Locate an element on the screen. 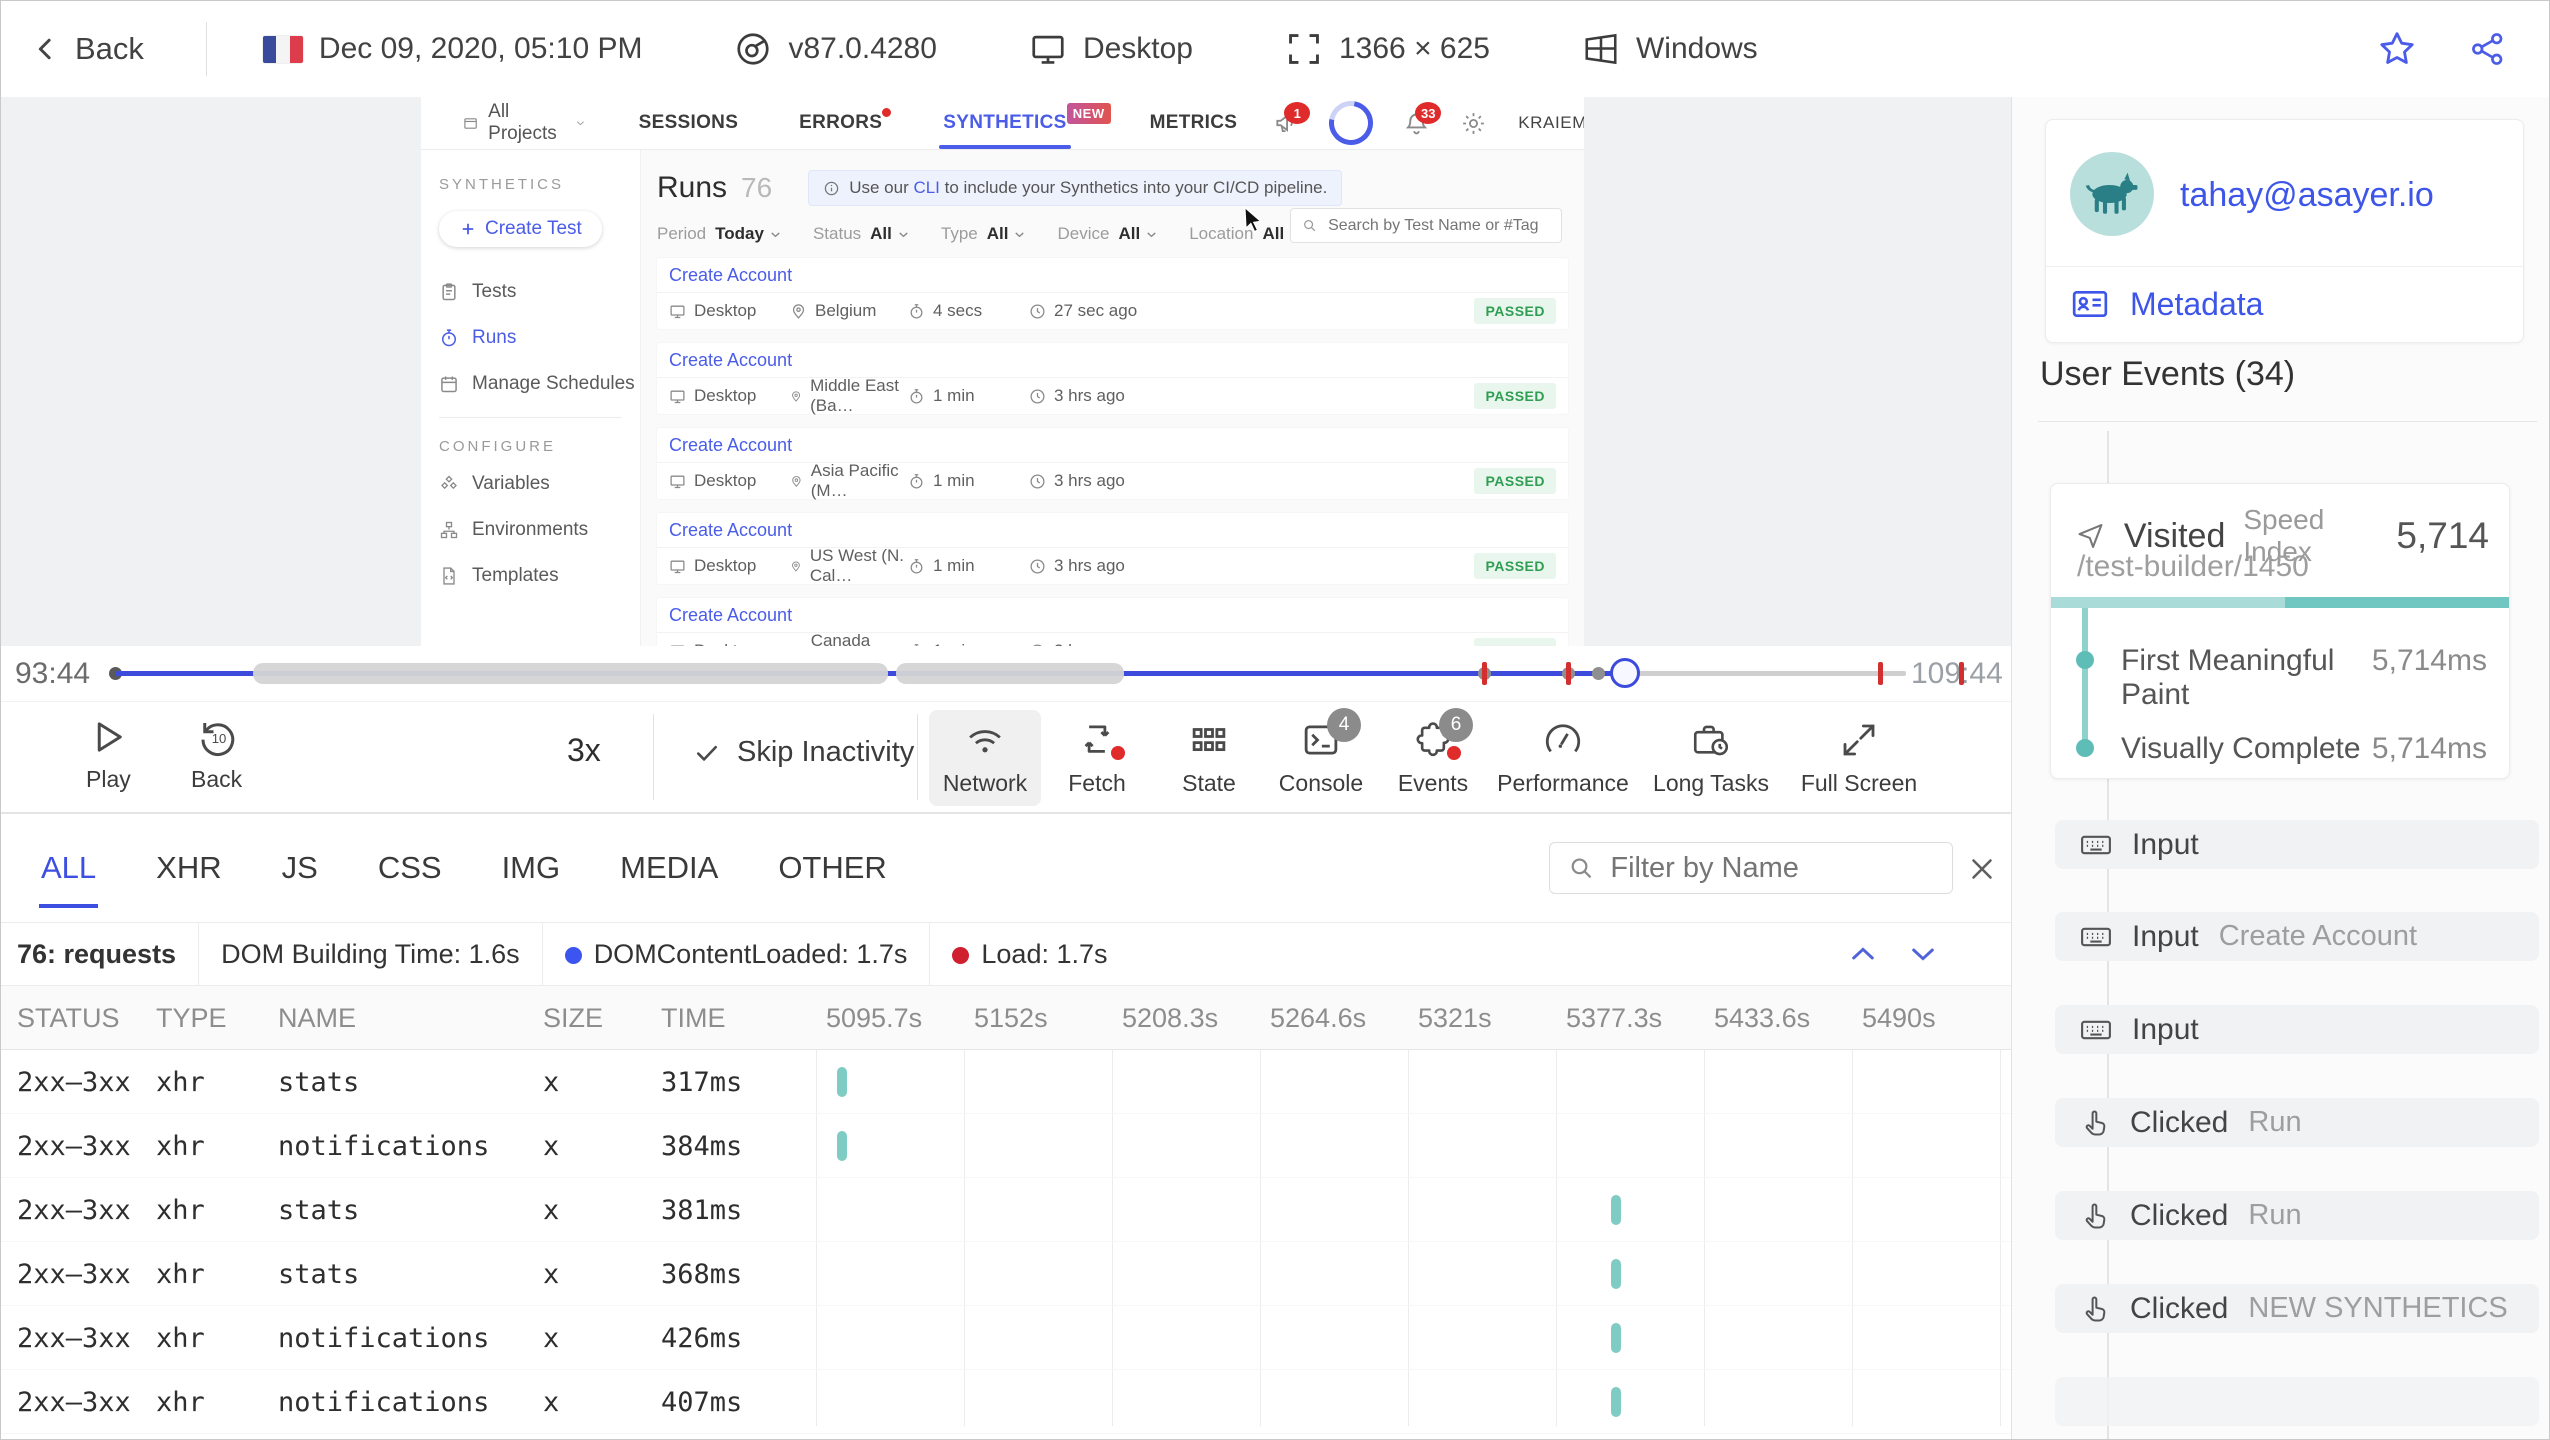 Image resolution: width=2550 pixels, height=1440 pixels. network-request-row: 2xx–3xx xhr stats x 368ms is located at coordinates (1006, 1274).